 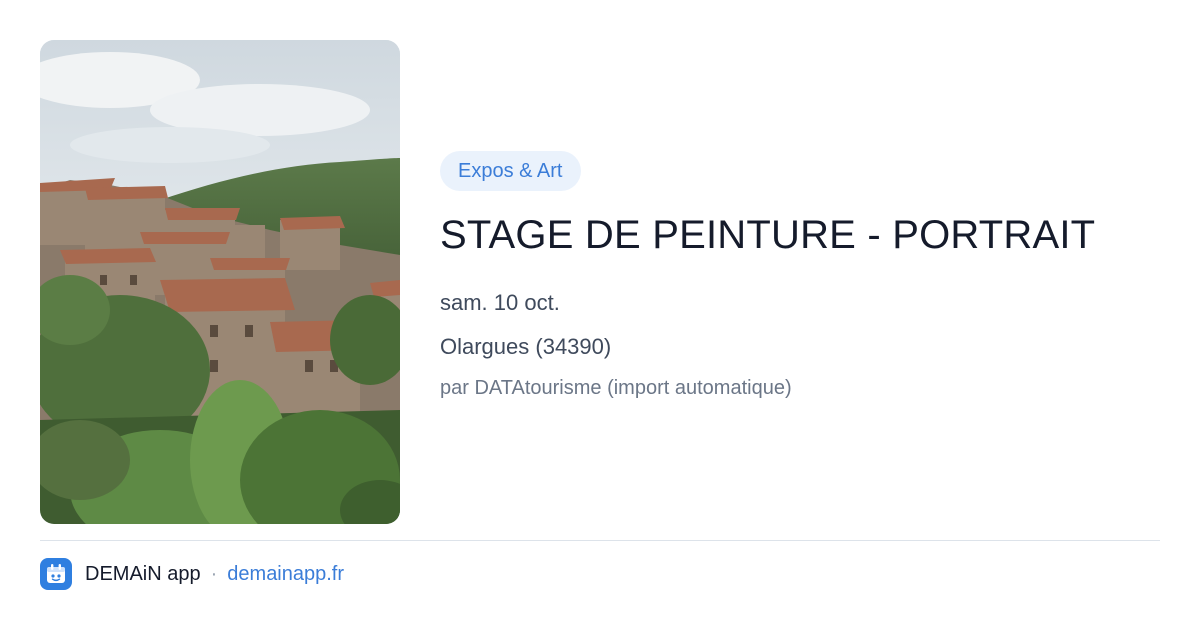 What do you see at coordinates (285, 574) in the screenshot?
I see `website-link: demainapp.fr` at bounding box center [285, 574].